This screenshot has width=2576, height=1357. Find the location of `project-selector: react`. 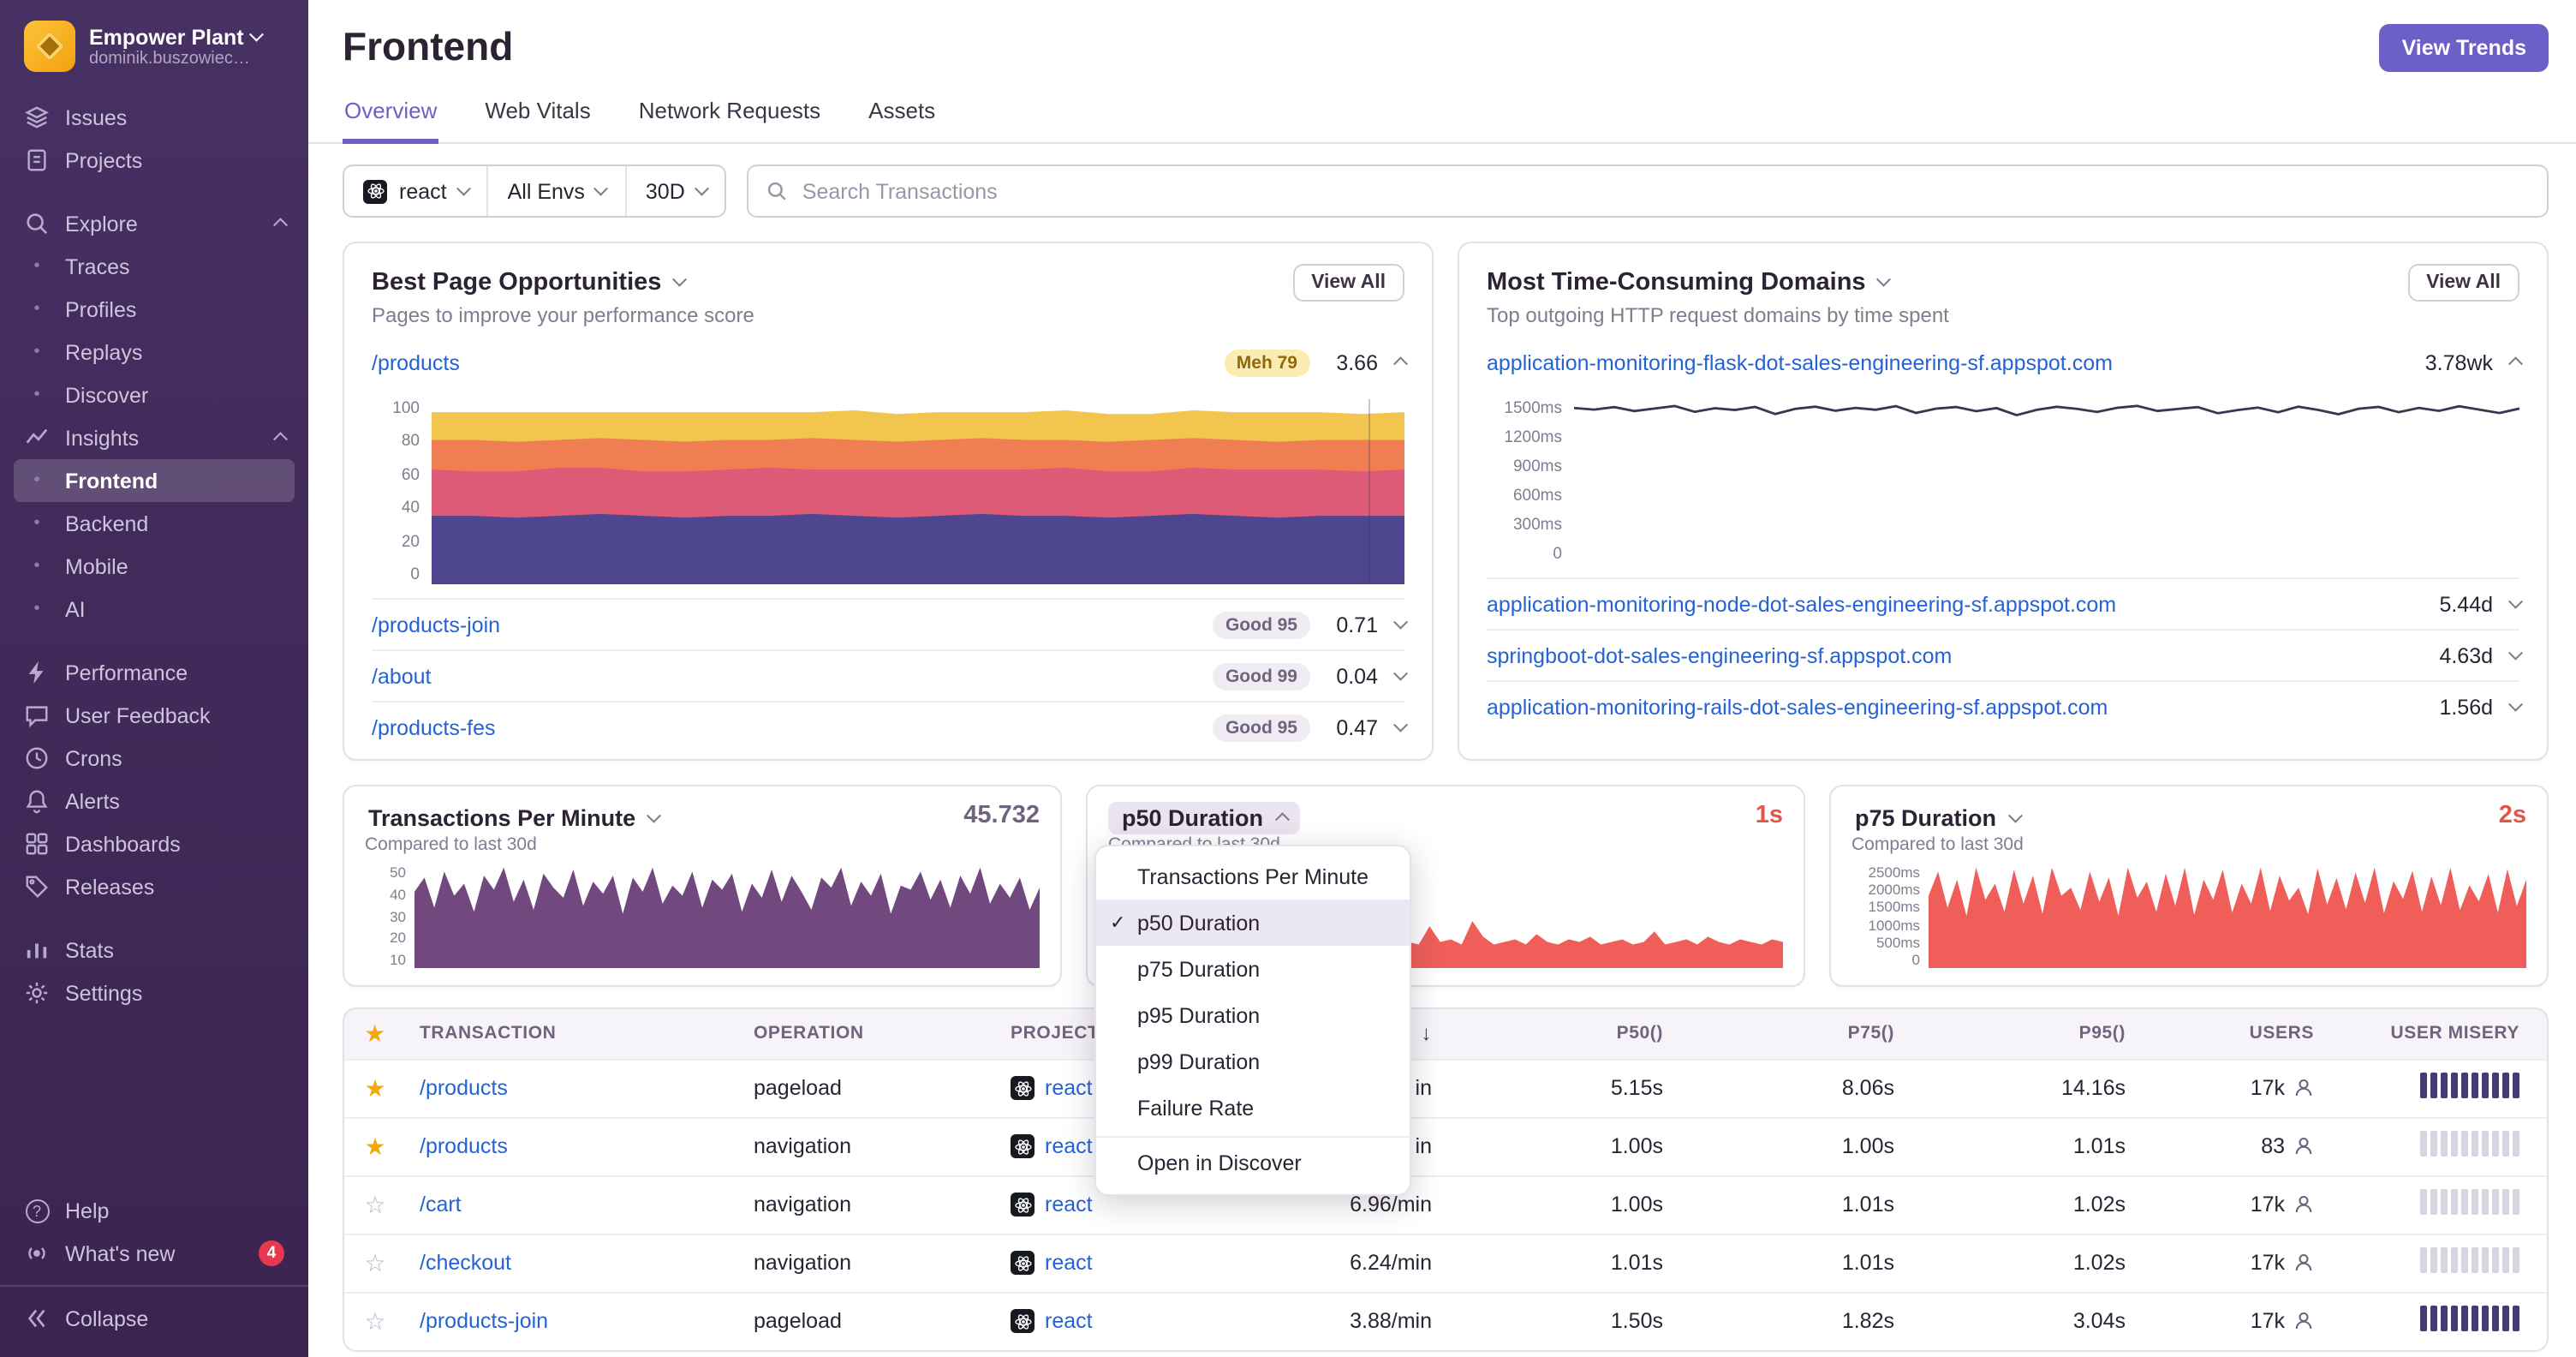

project-selector: react is located at coordinates (415, 191).